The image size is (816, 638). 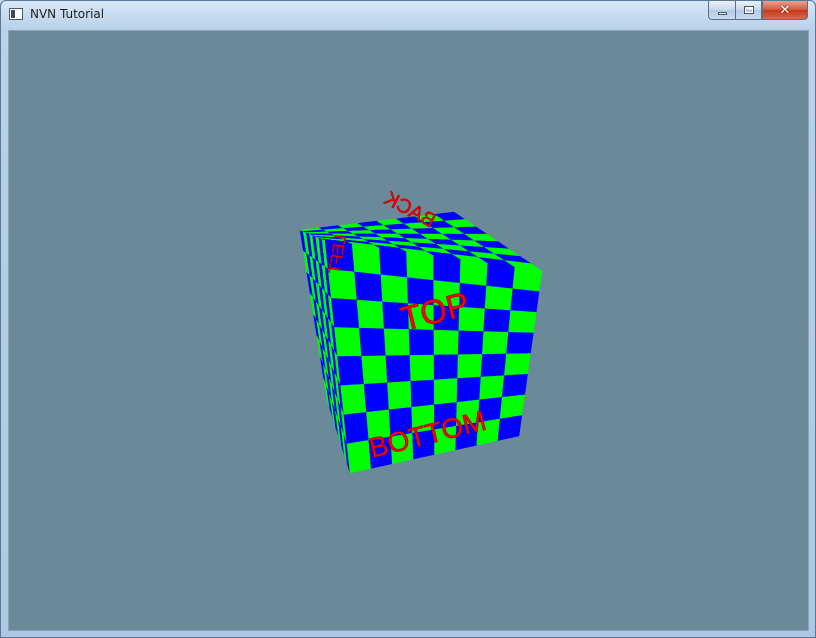 What do you see at coordinates (722, 13) in the screenshot?
I see `minimize-icon` at bounding box center [722, 13].